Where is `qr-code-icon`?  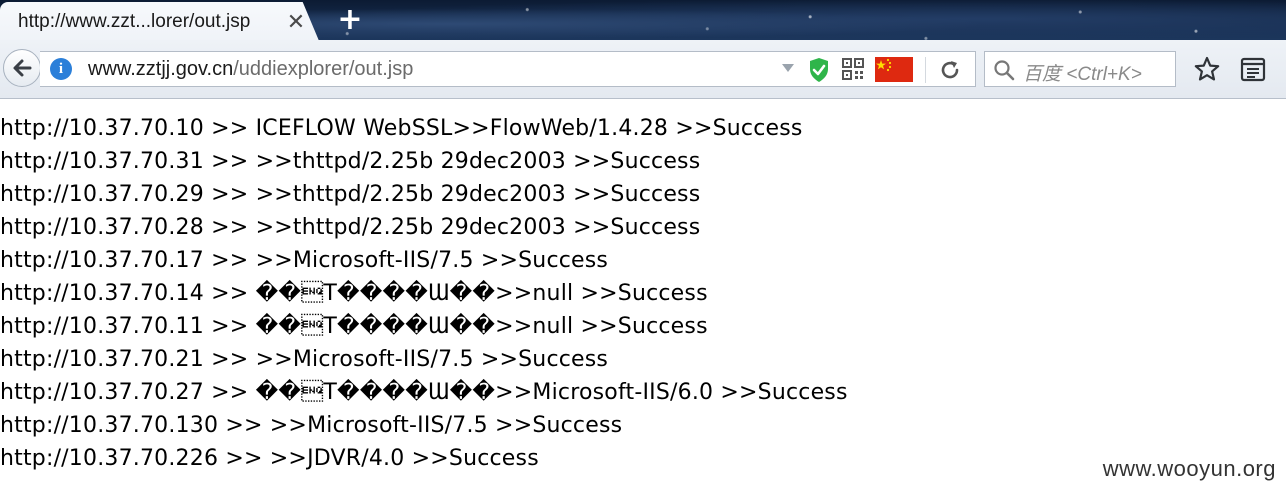
qr-code-icon is located at coordinates (853, 69).